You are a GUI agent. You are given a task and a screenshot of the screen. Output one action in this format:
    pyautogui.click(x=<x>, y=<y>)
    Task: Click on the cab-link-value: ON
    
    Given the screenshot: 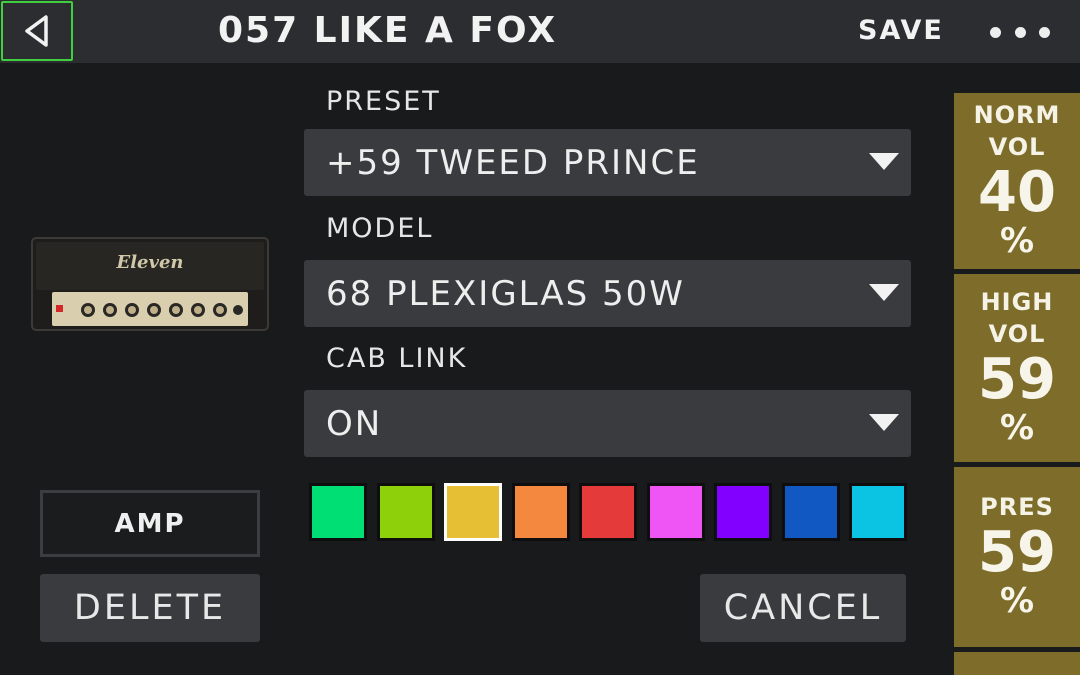 What is the action you would take?
    pyautogui.click(x=354, y=424)
    